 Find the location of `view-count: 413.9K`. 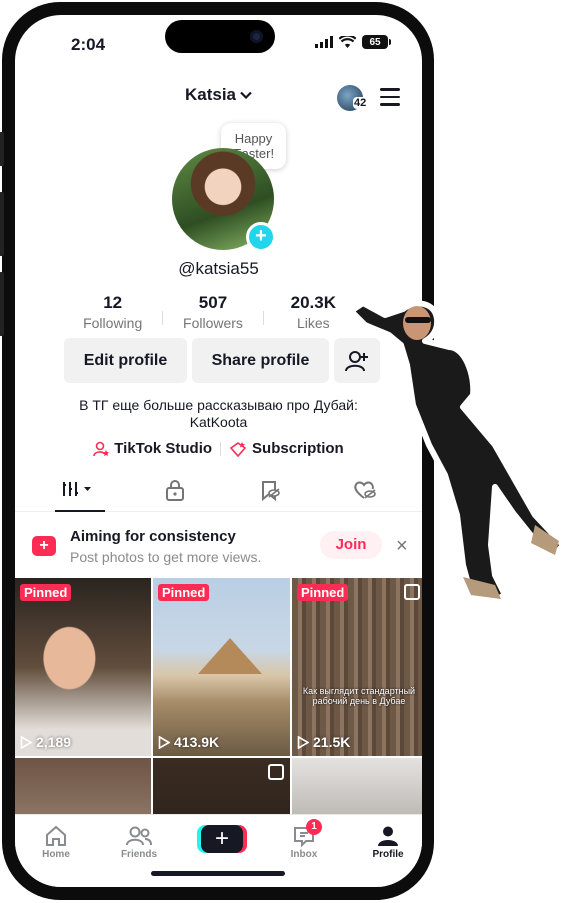

view-count: 413.9K is located at coordinates (188, 742).